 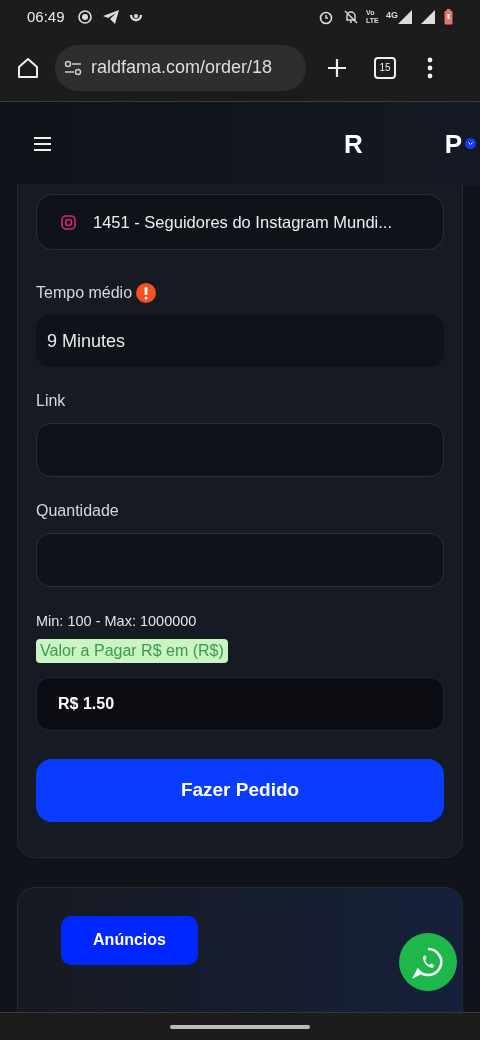 What do you see at coordinates (430, 67) in the screenshot?
I see `more-icon` at bounding box center [430, 67].